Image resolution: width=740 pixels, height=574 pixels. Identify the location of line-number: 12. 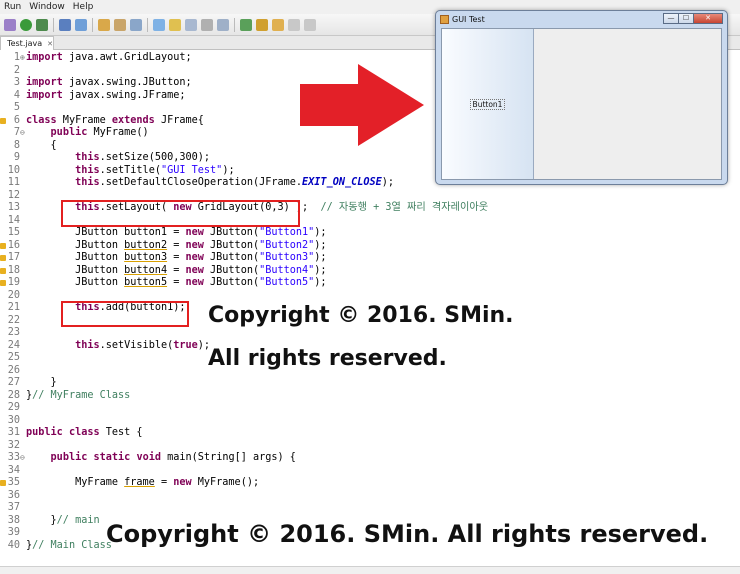
(13, 195).